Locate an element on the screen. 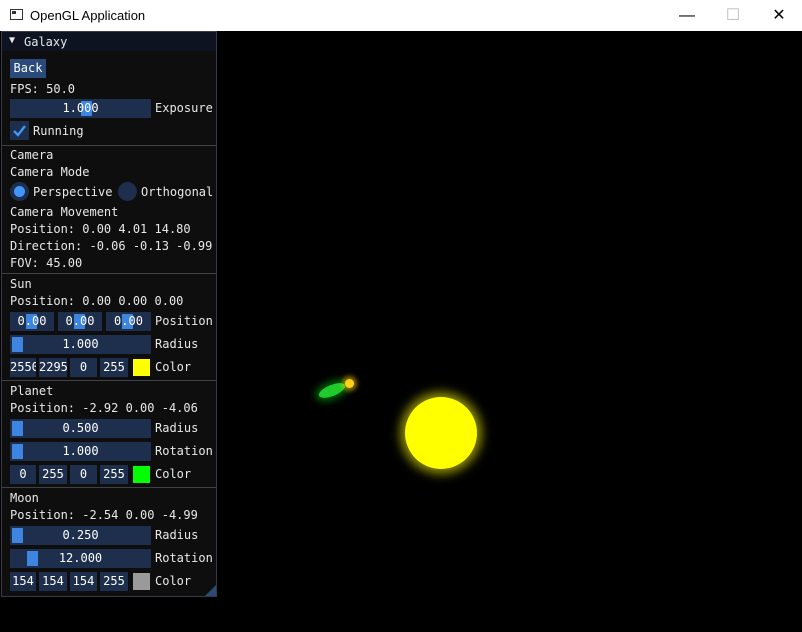 Image resolution: width=802 pixels, height=632 pixels. planet-sphere is located at coordinates (332, 390).